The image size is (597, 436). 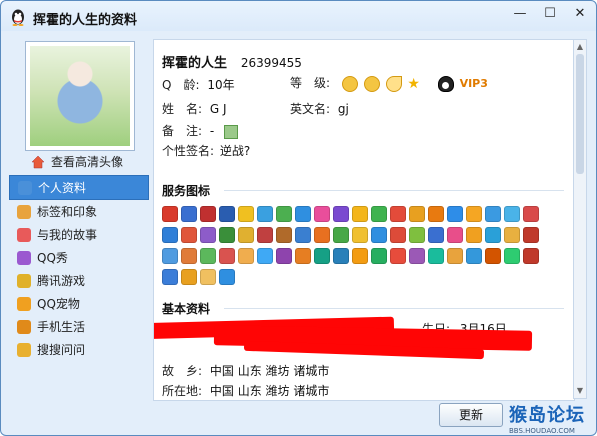 What do you see at coordinates (580, 114) in the screenshot?
I see `scroll-thumb` at bounding box center [580, 114].